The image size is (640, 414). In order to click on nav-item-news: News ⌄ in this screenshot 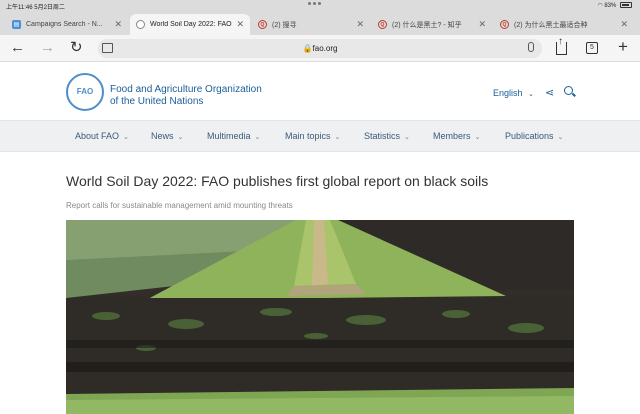, I will do `click(167, 136)`.